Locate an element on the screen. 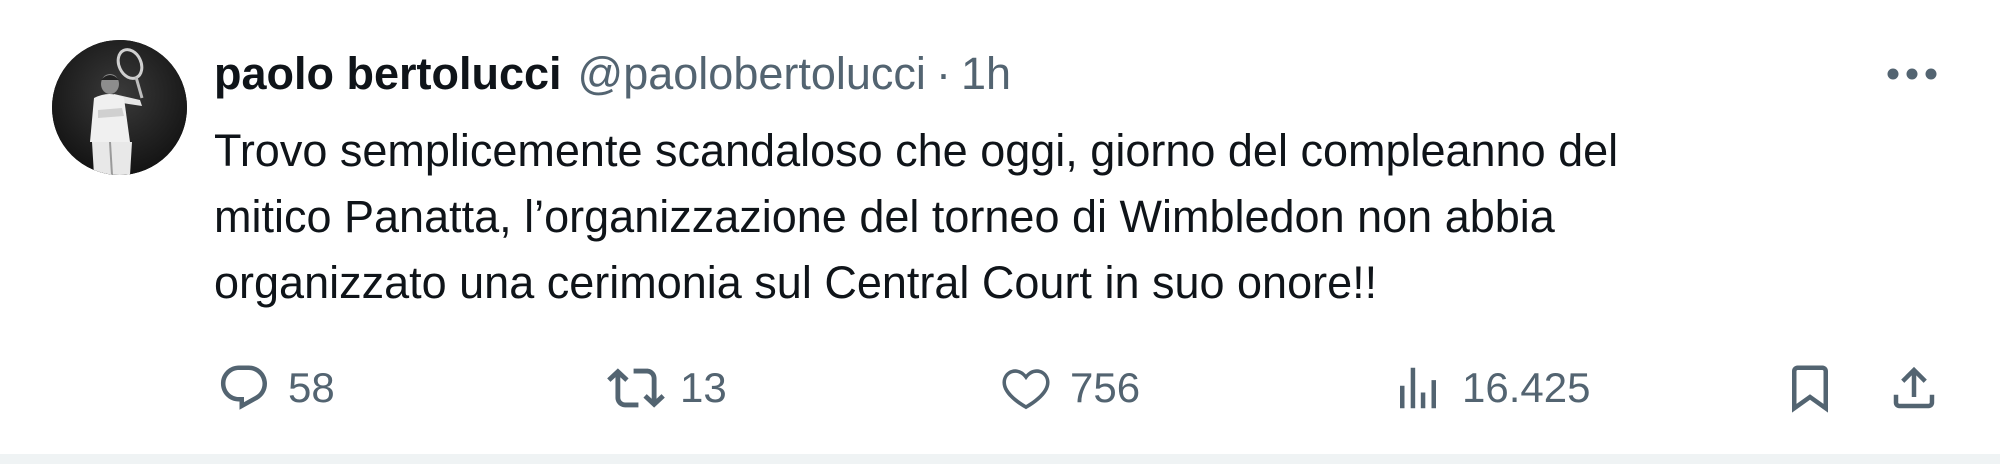  more-options-button is located at coordinates (1912, 74).